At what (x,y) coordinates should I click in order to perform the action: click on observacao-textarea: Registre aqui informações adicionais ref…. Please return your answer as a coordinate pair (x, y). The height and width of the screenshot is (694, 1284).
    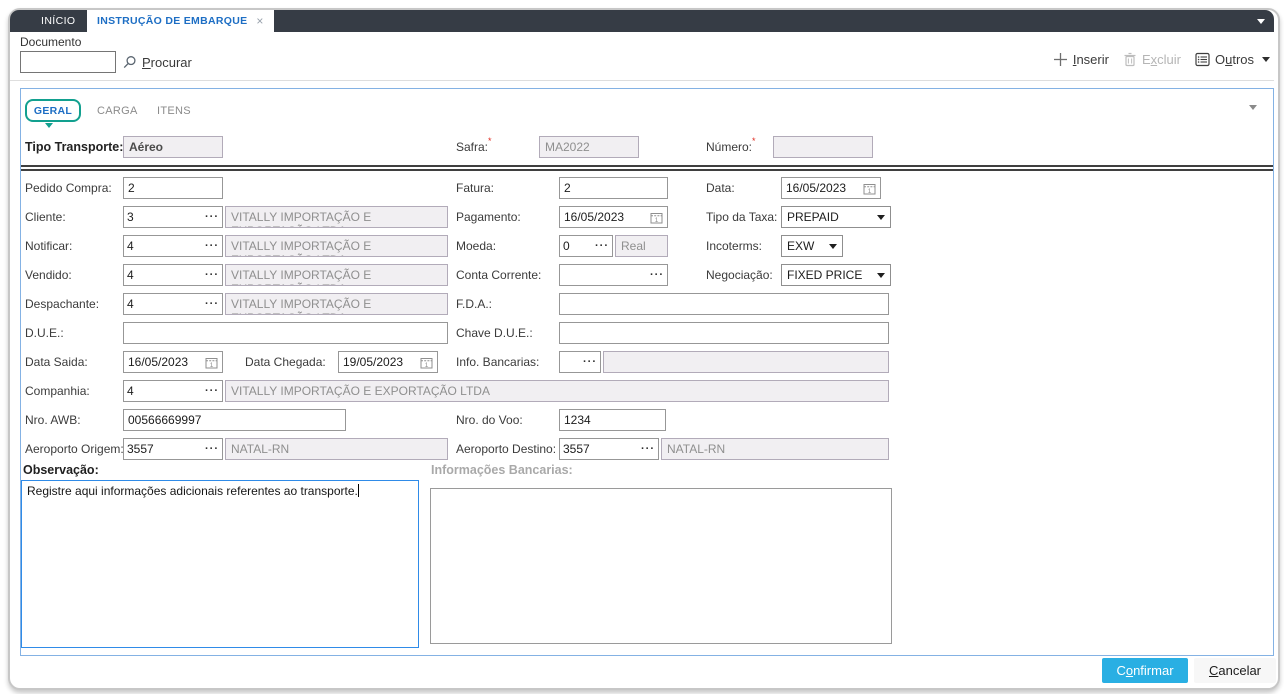
    Looking at the image, I should click on (220, 564).